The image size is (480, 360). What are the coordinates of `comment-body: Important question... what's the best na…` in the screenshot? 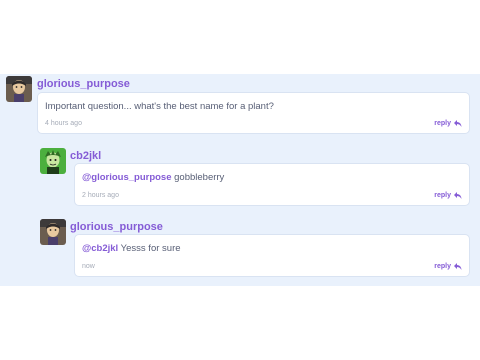 It's located at (159, 106).